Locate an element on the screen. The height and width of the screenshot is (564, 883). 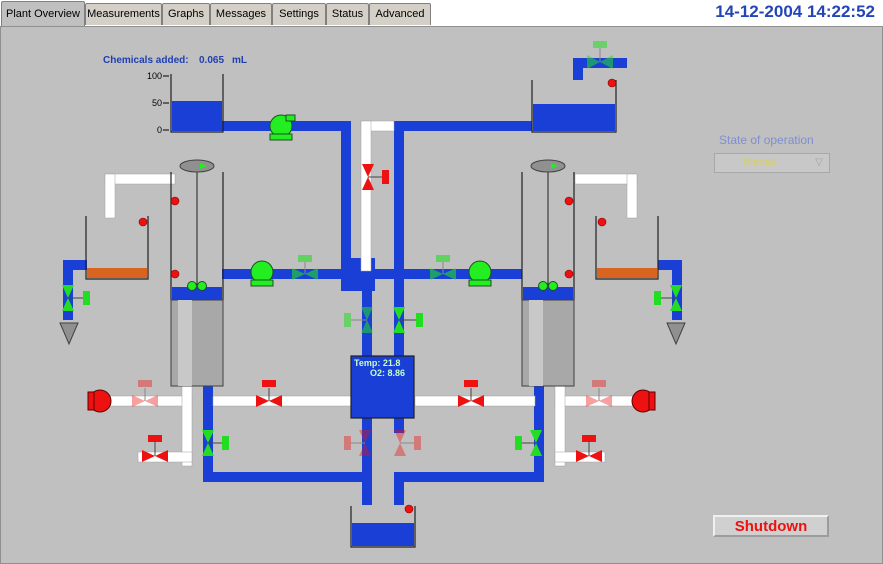
state-of-operation-select: Normal ▽ is located at coordinates (772, 163).